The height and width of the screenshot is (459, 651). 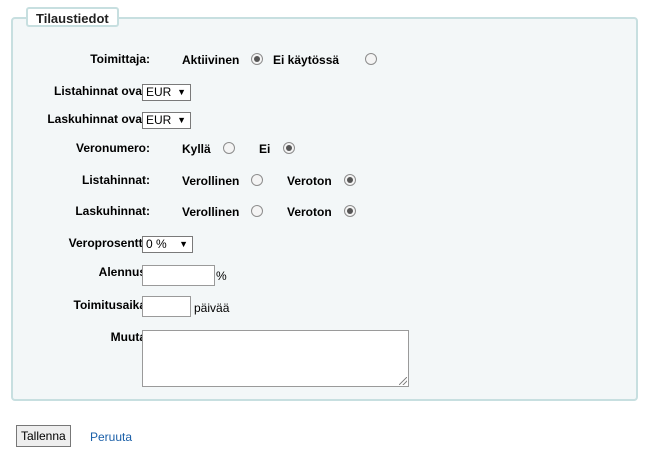 I want to click on delivery-time-input, so click(x=166, y=306).